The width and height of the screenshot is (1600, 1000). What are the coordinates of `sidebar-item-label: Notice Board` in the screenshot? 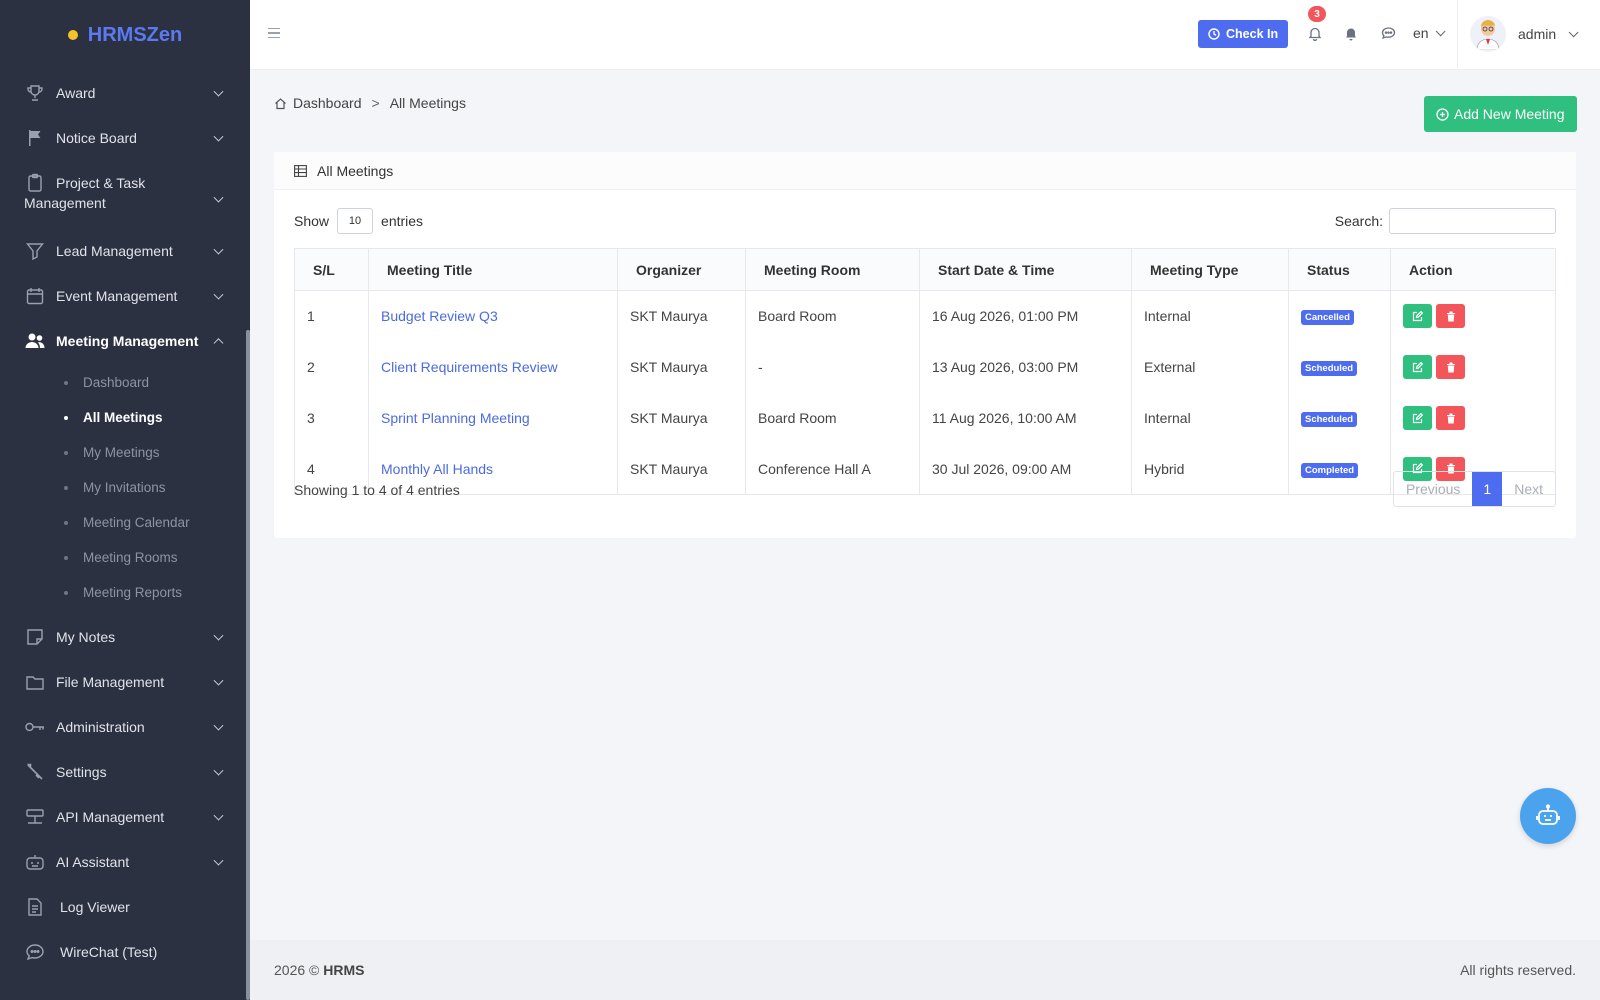 It's located at (96, 137).